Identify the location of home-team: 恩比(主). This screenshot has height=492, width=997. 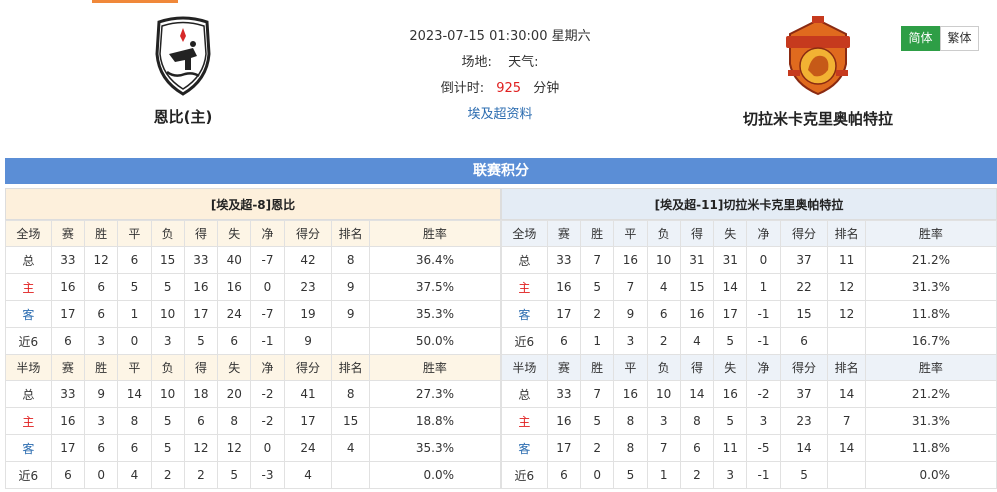
(183, 70).